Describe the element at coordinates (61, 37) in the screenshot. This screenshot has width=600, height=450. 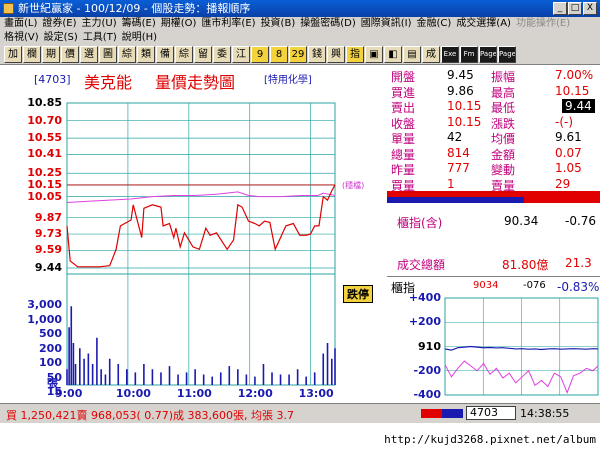
I see `menu-item-2-1: 設定(S)` at that location.